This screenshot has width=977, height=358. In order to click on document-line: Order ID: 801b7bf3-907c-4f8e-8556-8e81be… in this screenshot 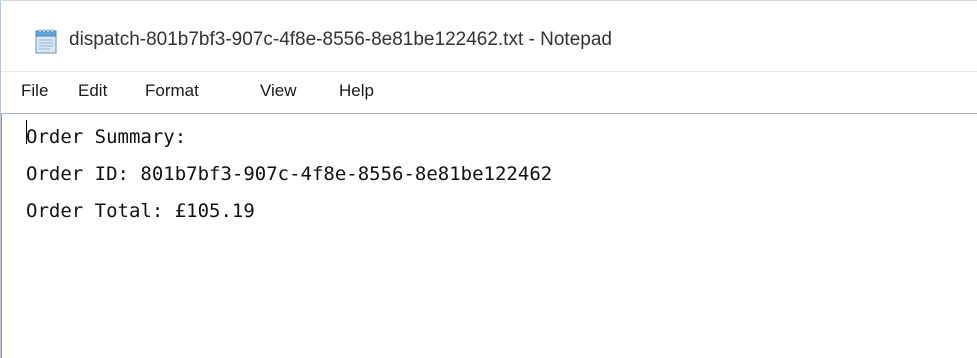, I will do `click(289, 174)`.